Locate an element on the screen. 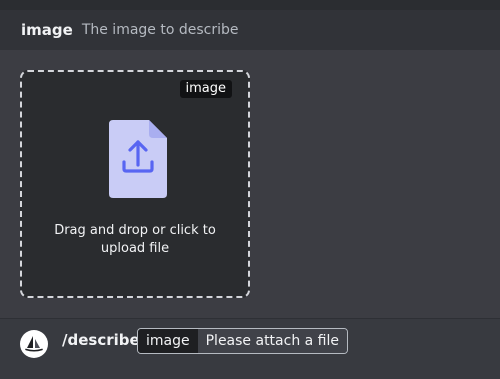 The width and height of the screenshot is (500, 379). field-label: image is located at coordinates (168, 341).